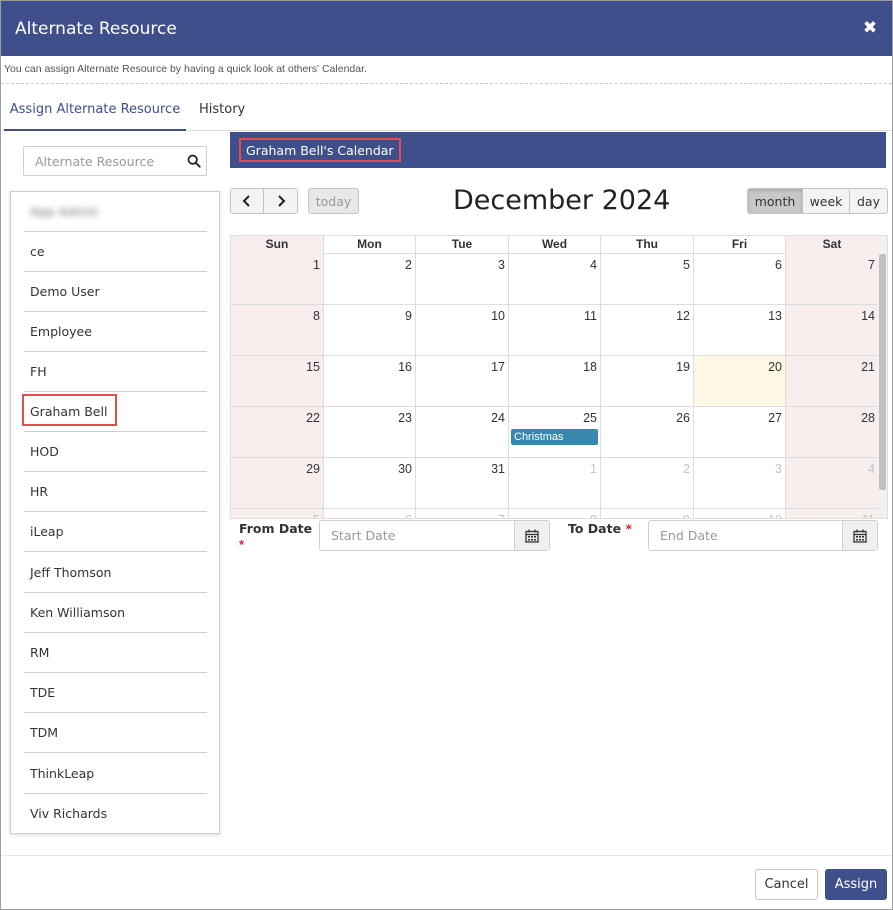 This screenshot has width=893, height=910. Describe the element at coordinates (277, 432) in the screenshot. I see `day-cell: 22` at that location.